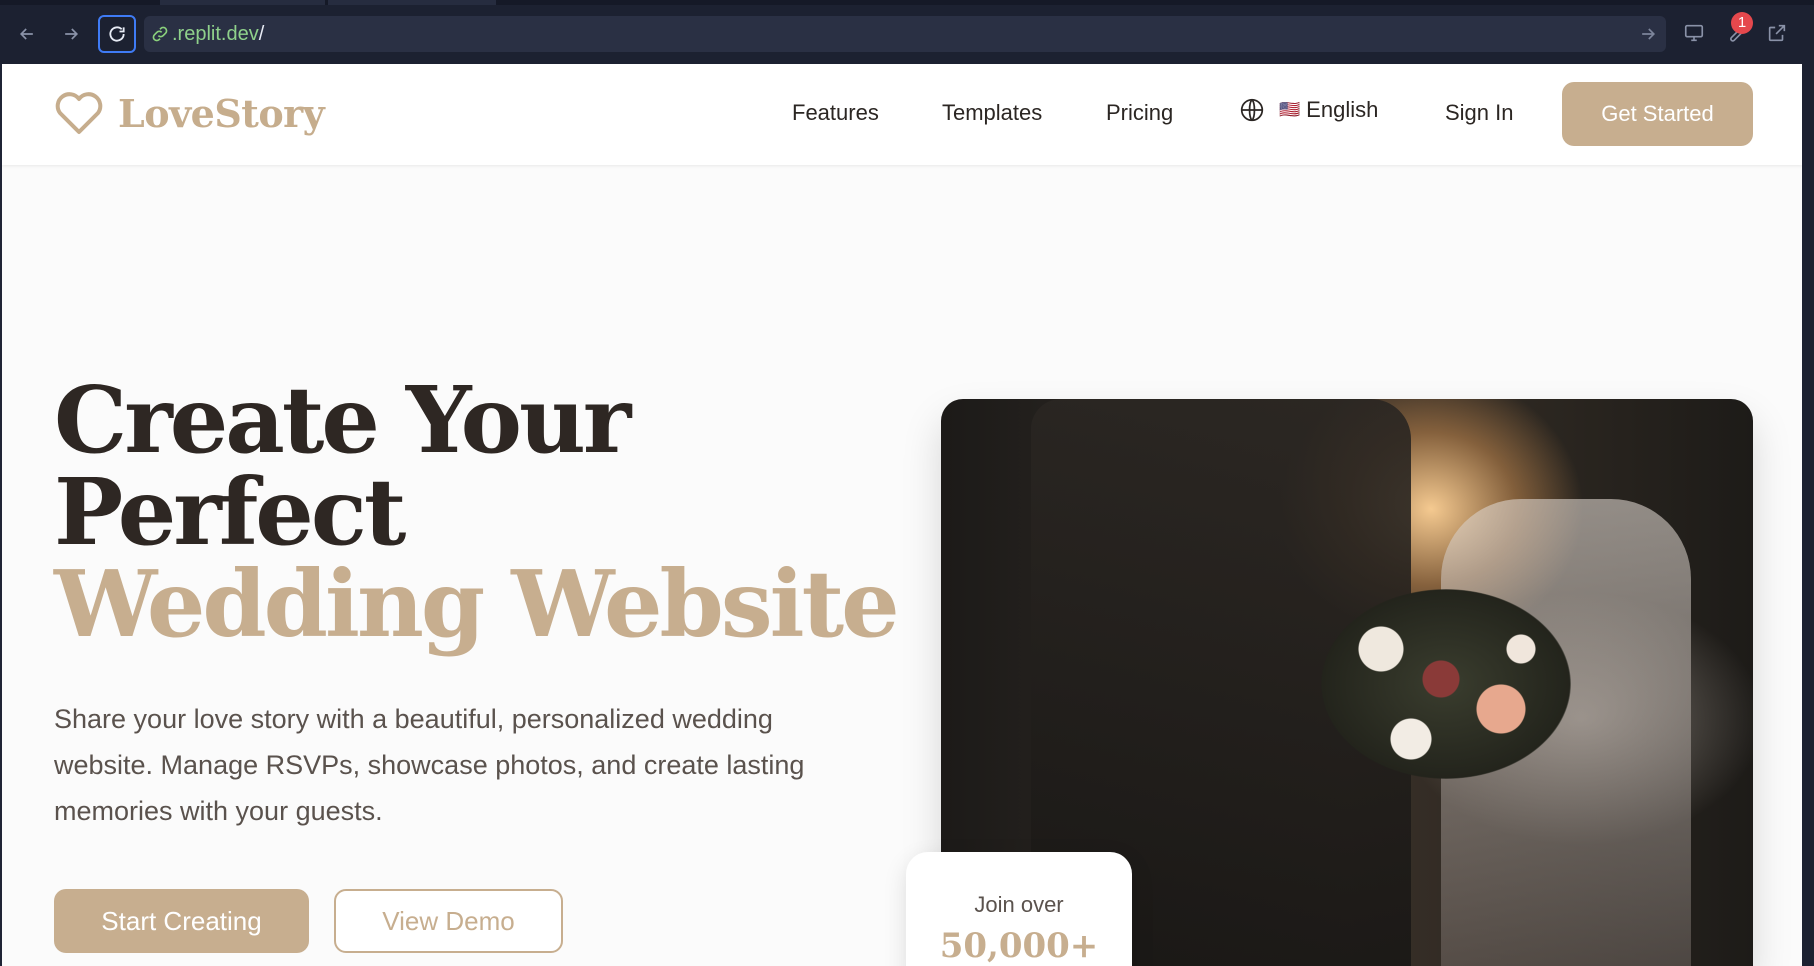  I want to click on notification-badge: 1, so click(1742, 23).